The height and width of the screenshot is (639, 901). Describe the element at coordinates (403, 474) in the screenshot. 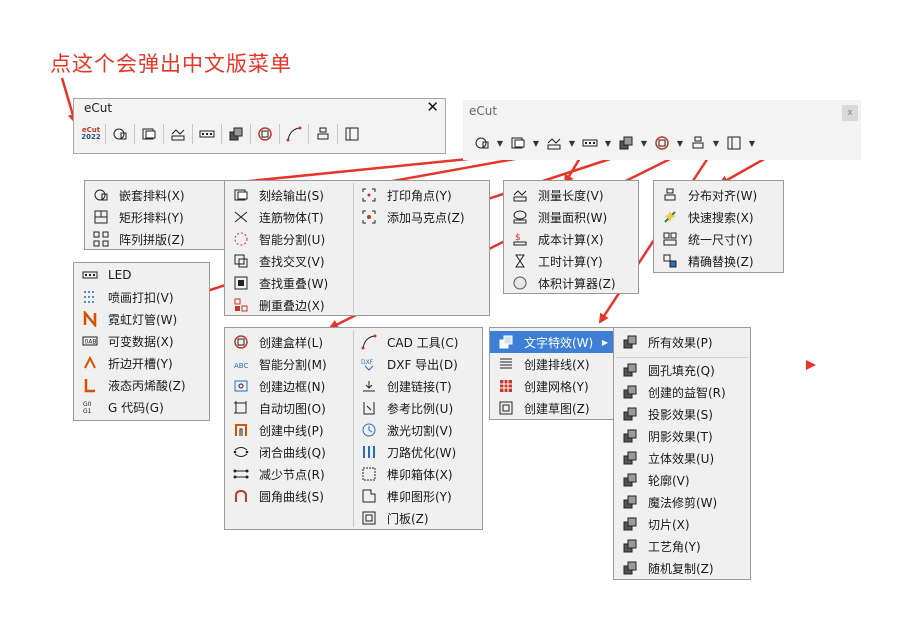

I see `menu-item-mortise-box: 榫卯箱体(X)` at that location.